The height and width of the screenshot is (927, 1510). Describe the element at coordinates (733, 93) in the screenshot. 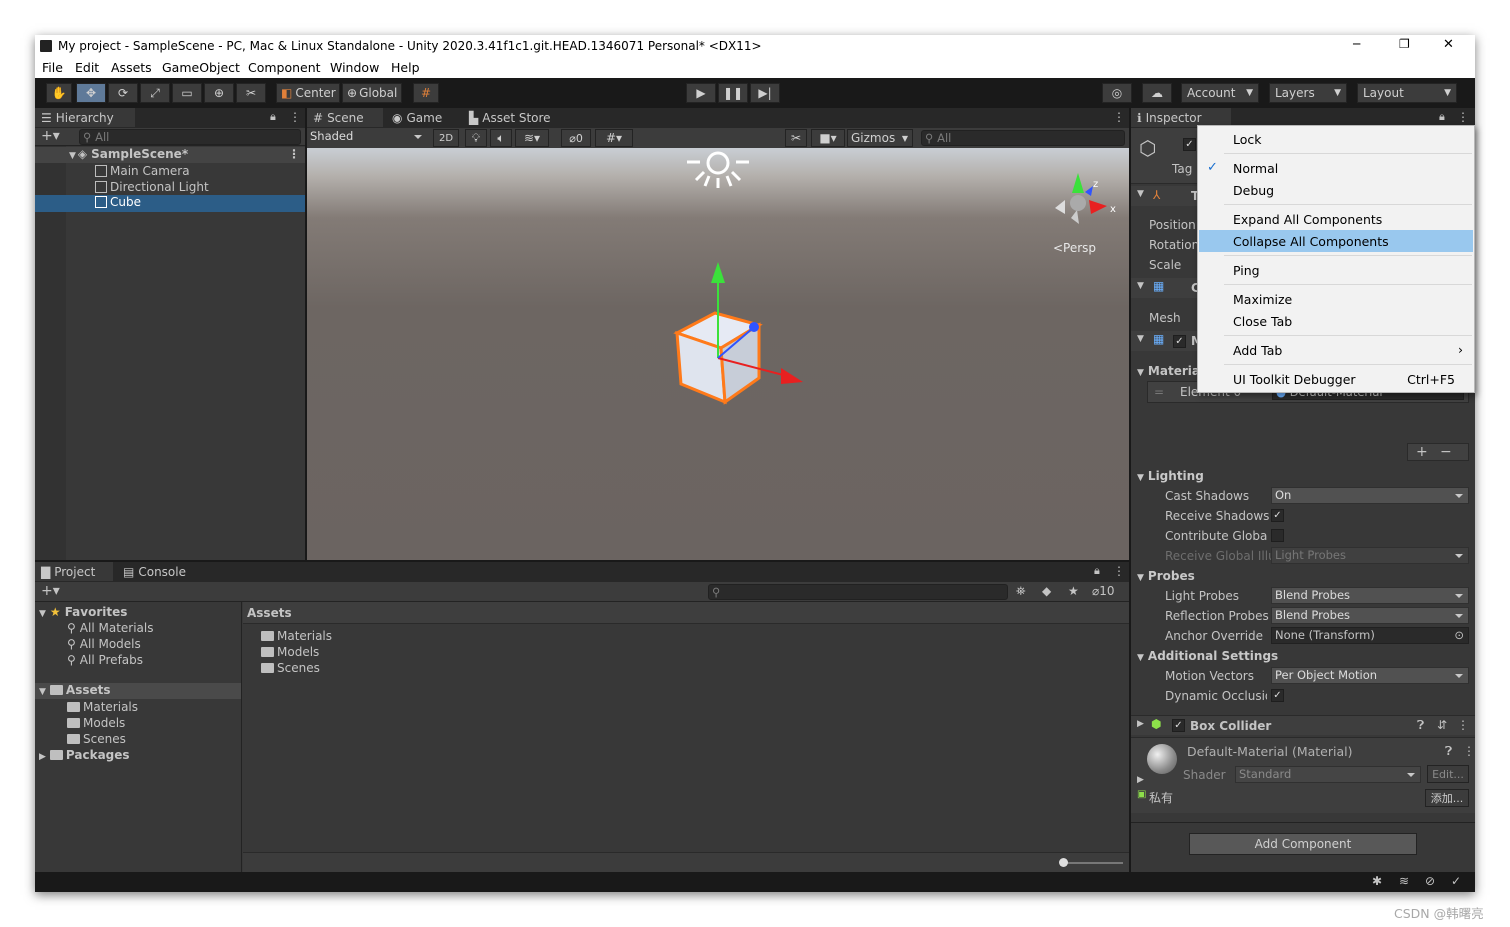

I see `pause-button: ❚❚` at that location.